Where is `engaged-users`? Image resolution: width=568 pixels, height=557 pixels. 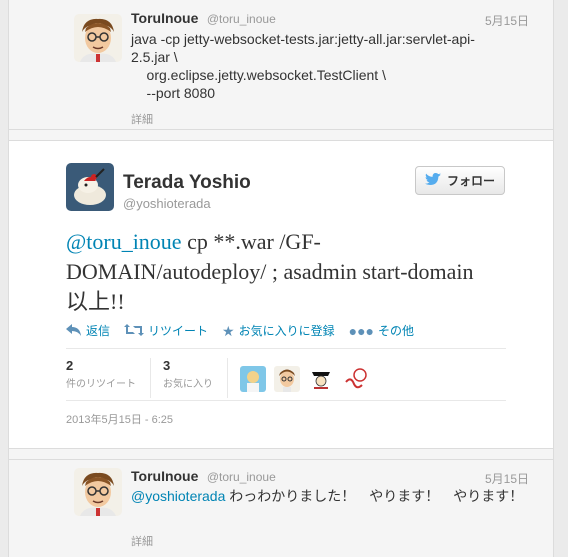
engaged-users is located at coordinates (304, 378).